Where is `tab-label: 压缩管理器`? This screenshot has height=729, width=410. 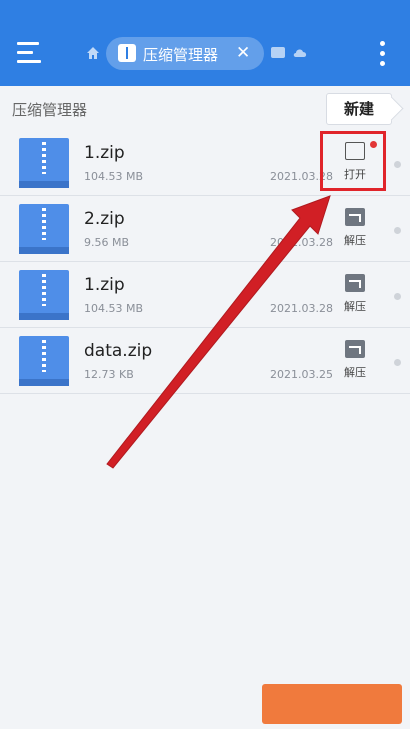 tab-label: 压缩管理器 is located at coordinates (181, 55).